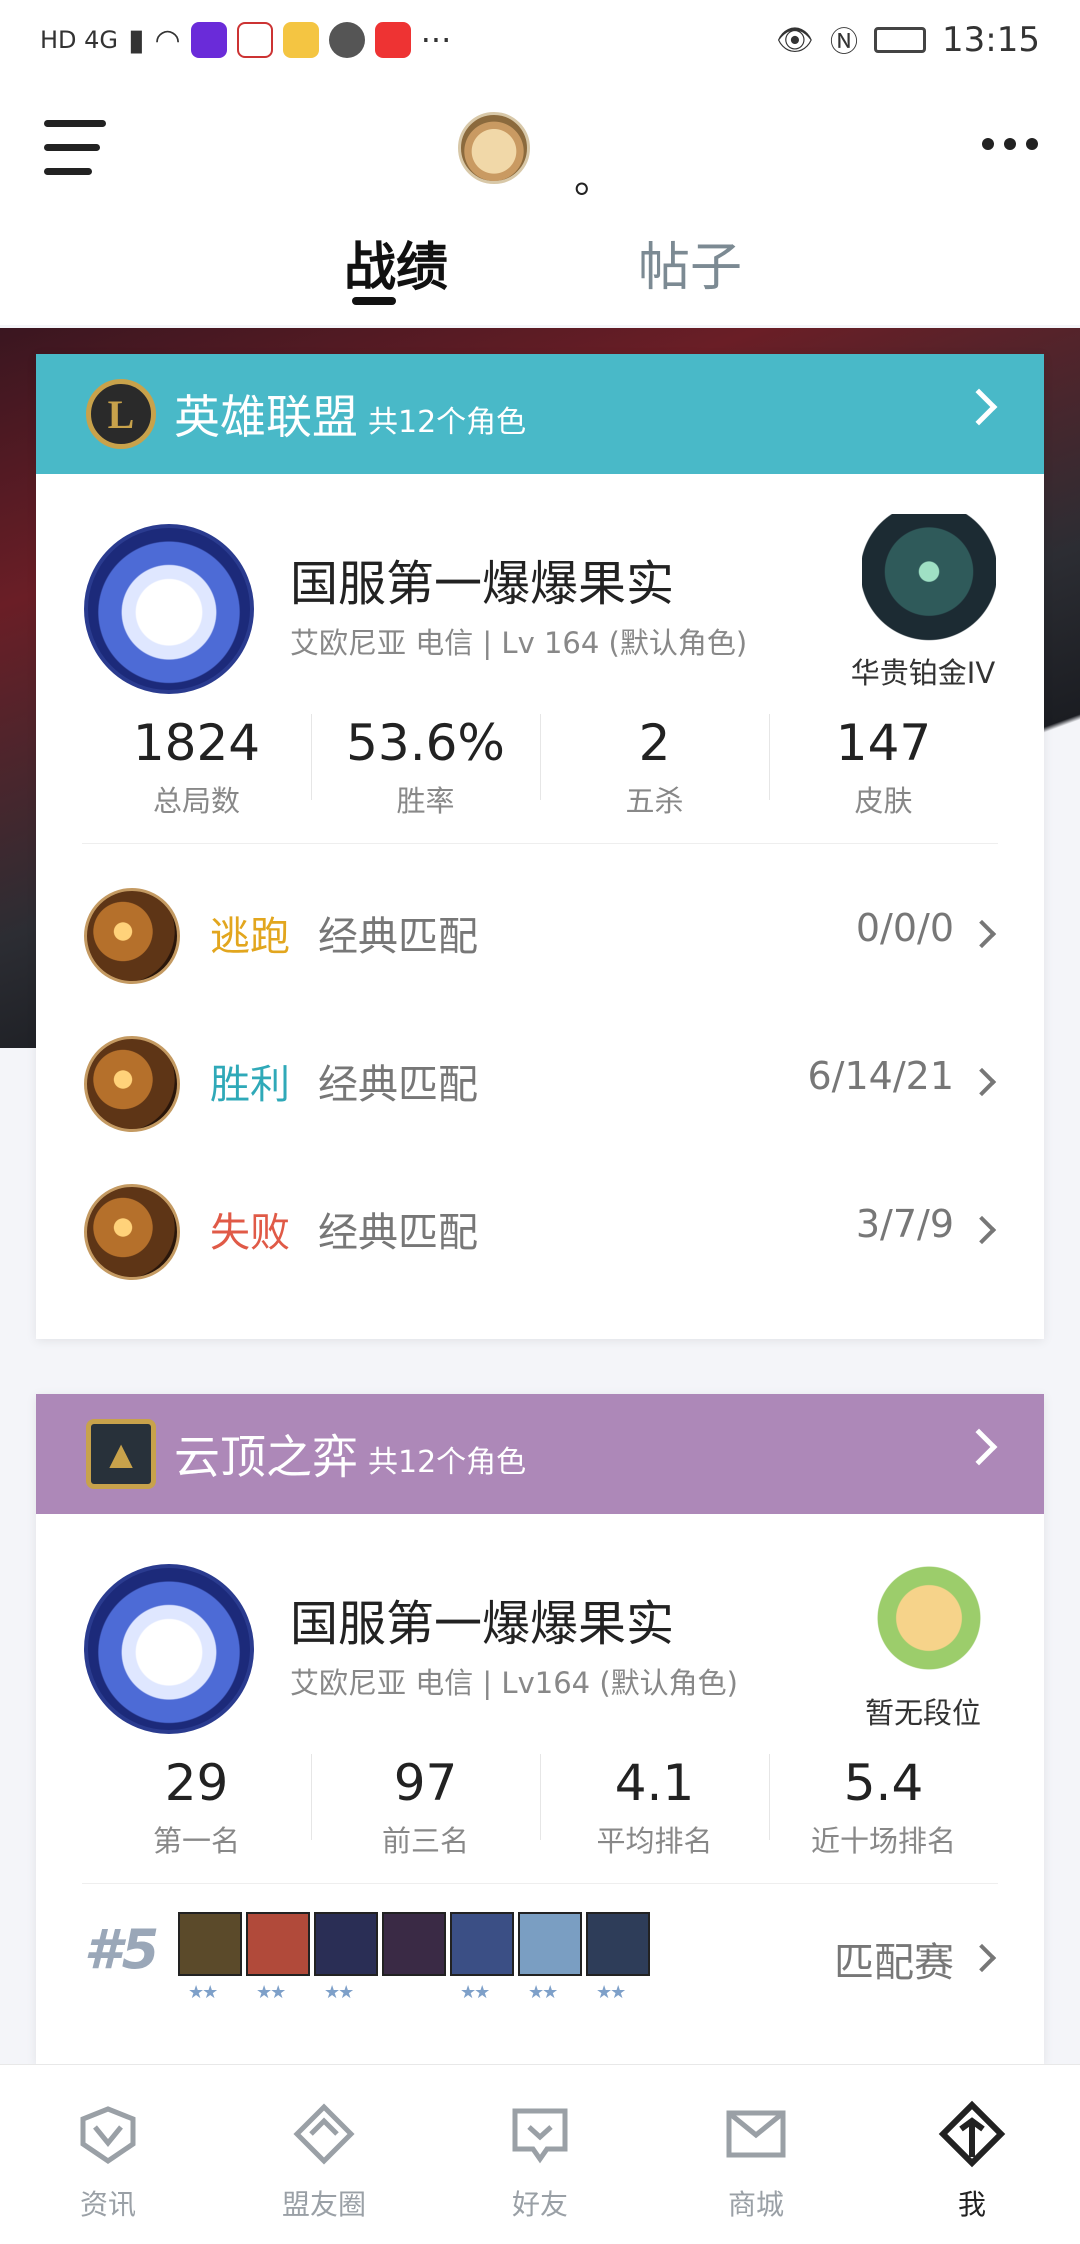  I want to click on server-info: 艾欧尼亚 电信 | Lv164 (默认角色), so click(514, 1683).